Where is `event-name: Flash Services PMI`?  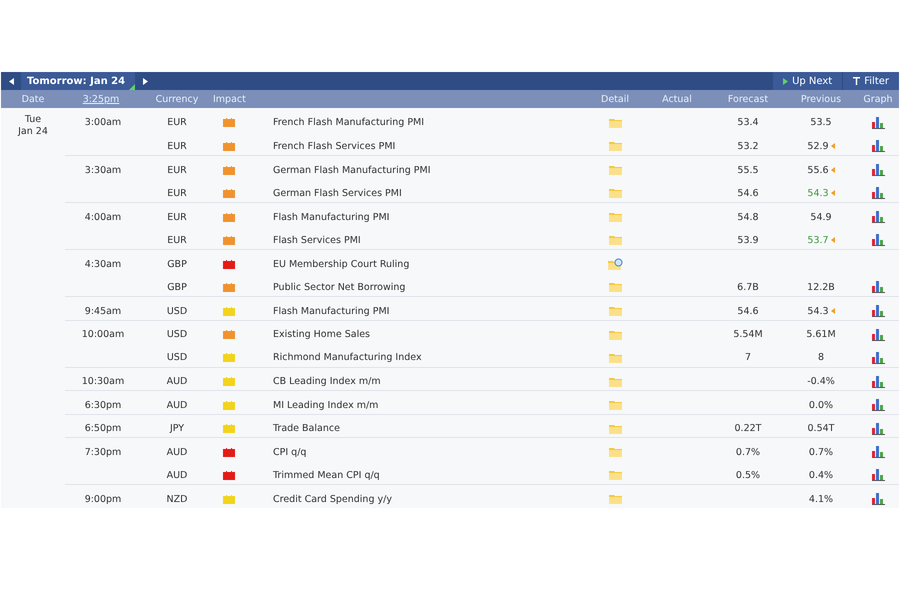
event-name: Flash Services PMI is located at coordinates (317, 240).